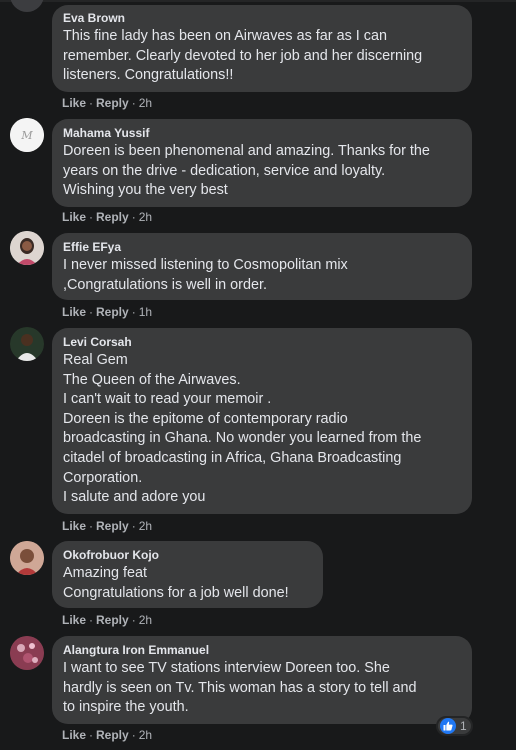 The height and width of the screenshot is (750, 516). I want to click on comment-author: Eva Brown, so click(262, 18).